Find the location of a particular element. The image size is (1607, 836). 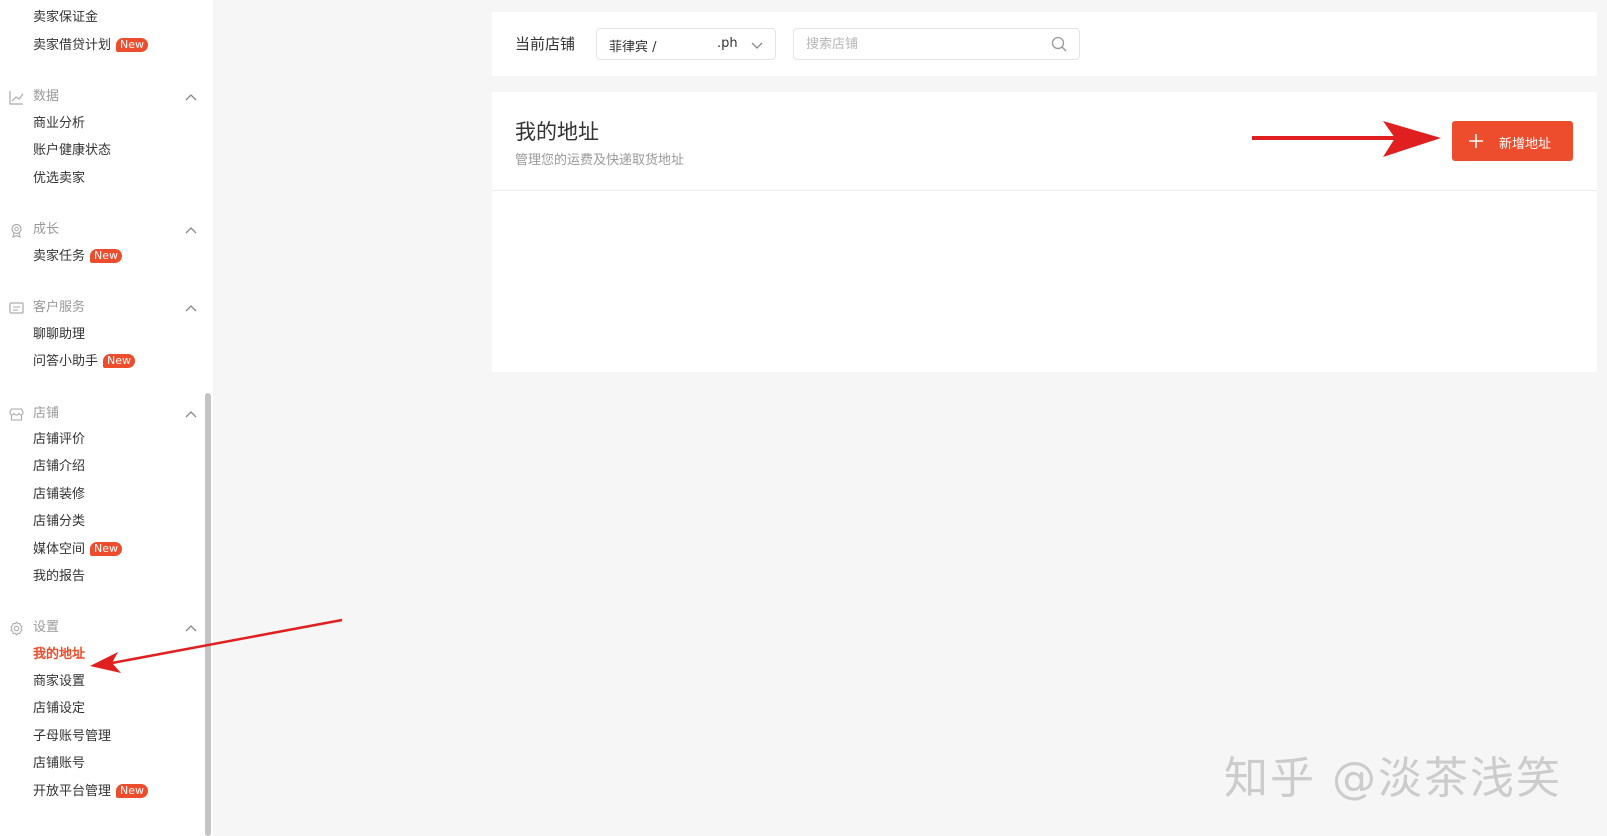

sidebar-item-shop-intro: 店铺介绍 is located at coordinates (59, 467).